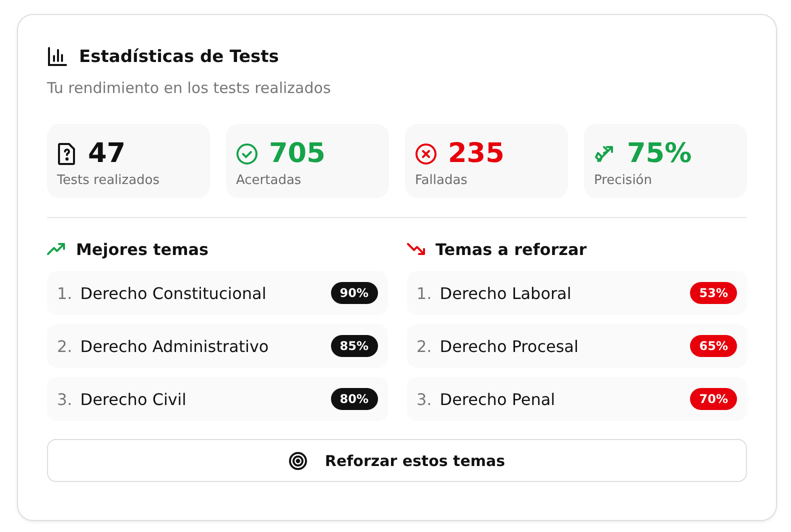 Image resolution: width=791 pixels, height=532 pixels. Describe the element at coordinates (476, 154) in the screenshot. I see `stat-value: 235` at that location.